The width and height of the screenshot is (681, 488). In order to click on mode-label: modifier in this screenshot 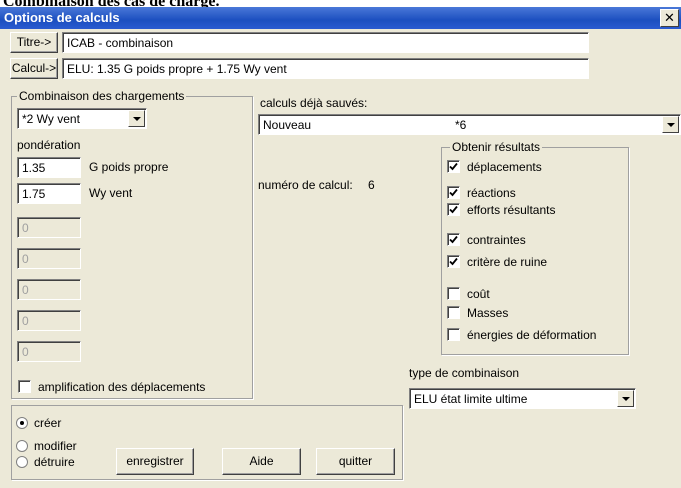, I will do `click(55, 446)`.